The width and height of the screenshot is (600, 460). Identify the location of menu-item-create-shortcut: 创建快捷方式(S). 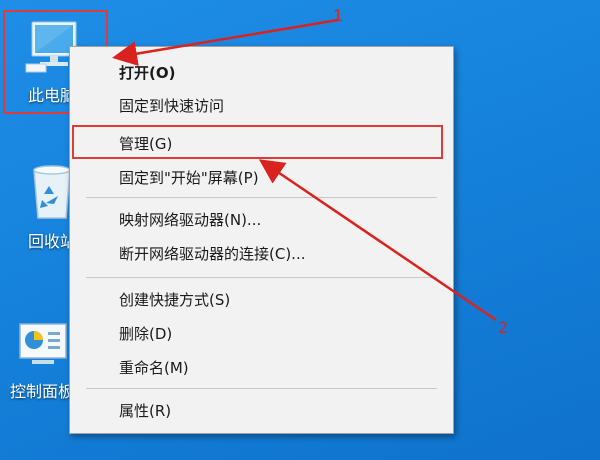
(261, 300).